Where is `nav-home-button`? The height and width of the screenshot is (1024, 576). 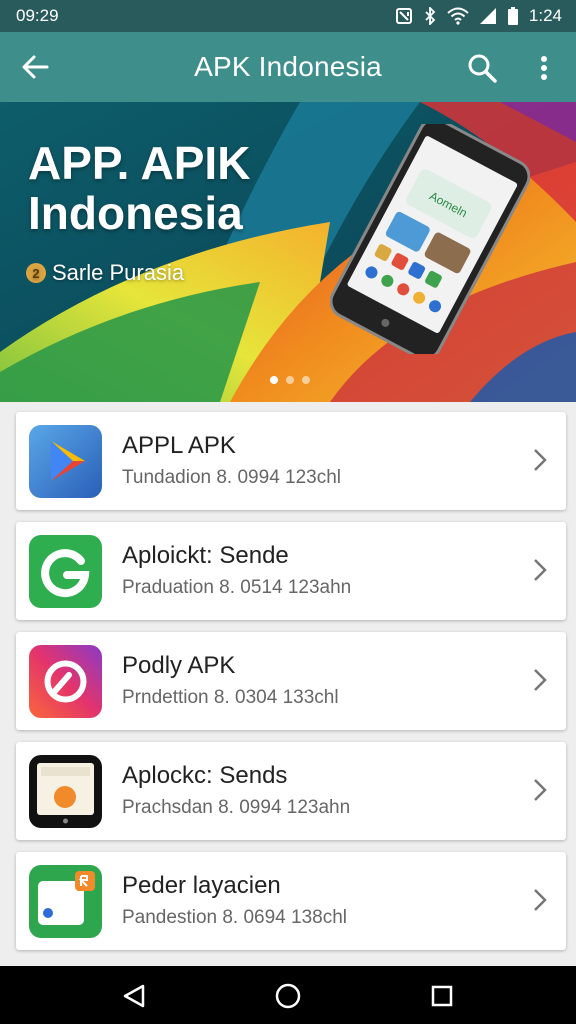
nav-home-button is located at coordinates (288, 996).